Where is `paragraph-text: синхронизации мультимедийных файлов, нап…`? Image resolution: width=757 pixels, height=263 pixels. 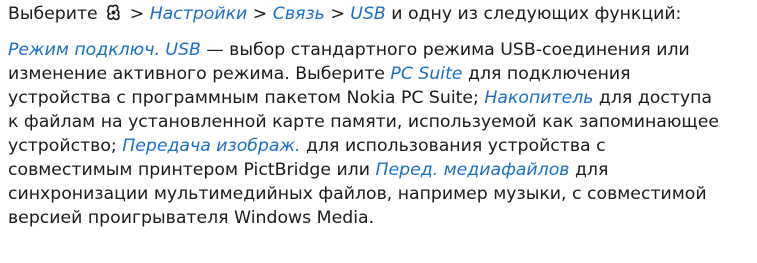 paragraph-text: синхронизации мультимедийных файлов, нап… is located at coordinates (357, 194).